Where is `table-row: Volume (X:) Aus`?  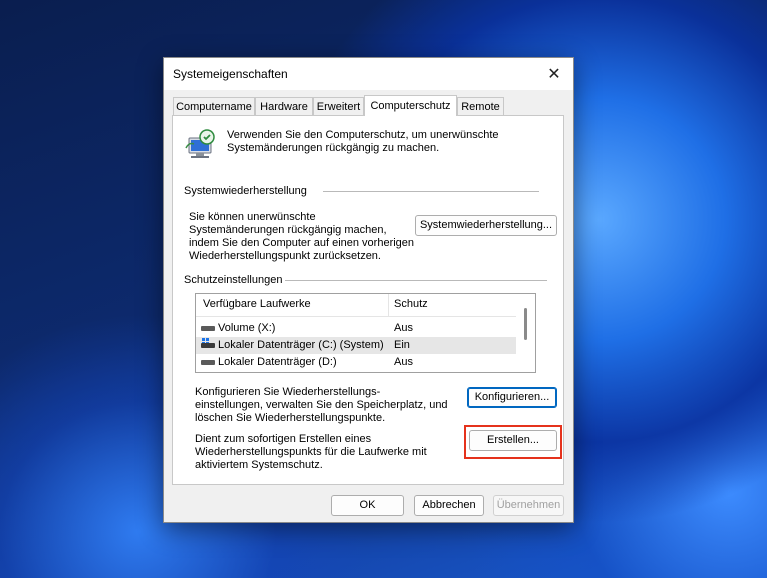 table-row: Volume (X:) Aus is located at coordinates (356, 328).